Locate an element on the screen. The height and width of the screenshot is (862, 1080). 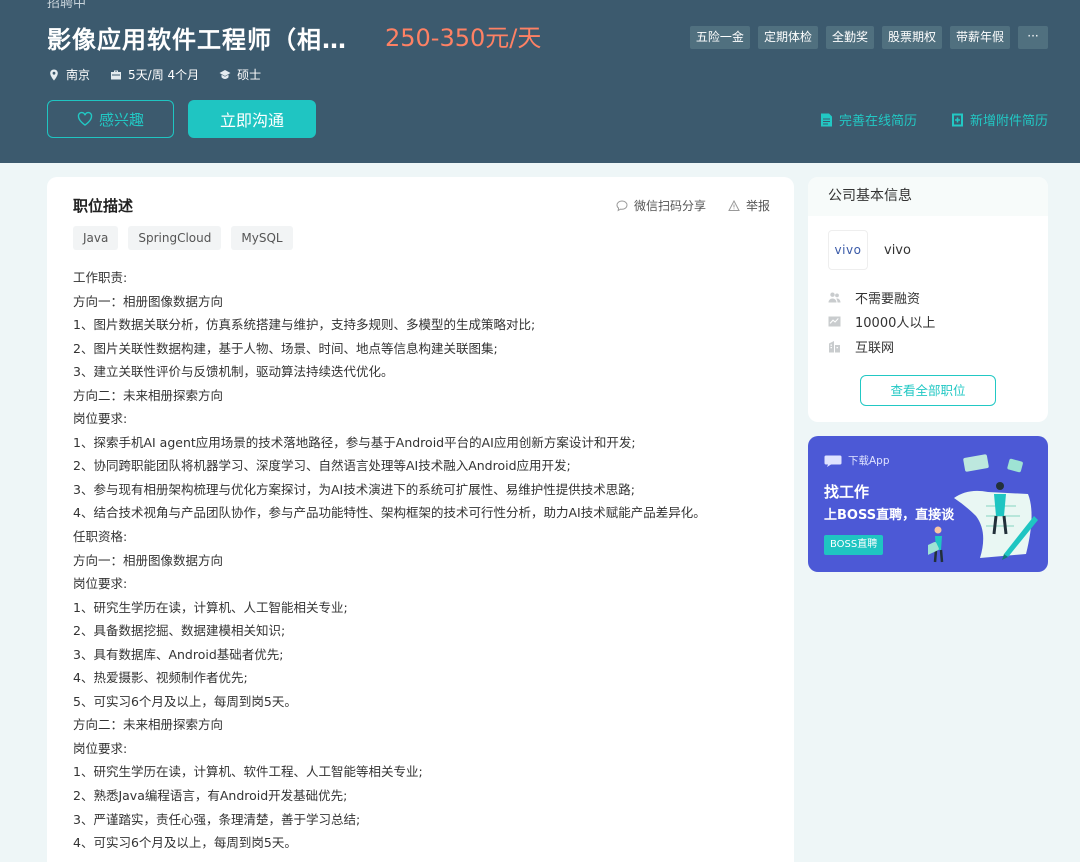
description-line: 3、具有数据库、Android基础者优先; is located at coordinates (178, 654).